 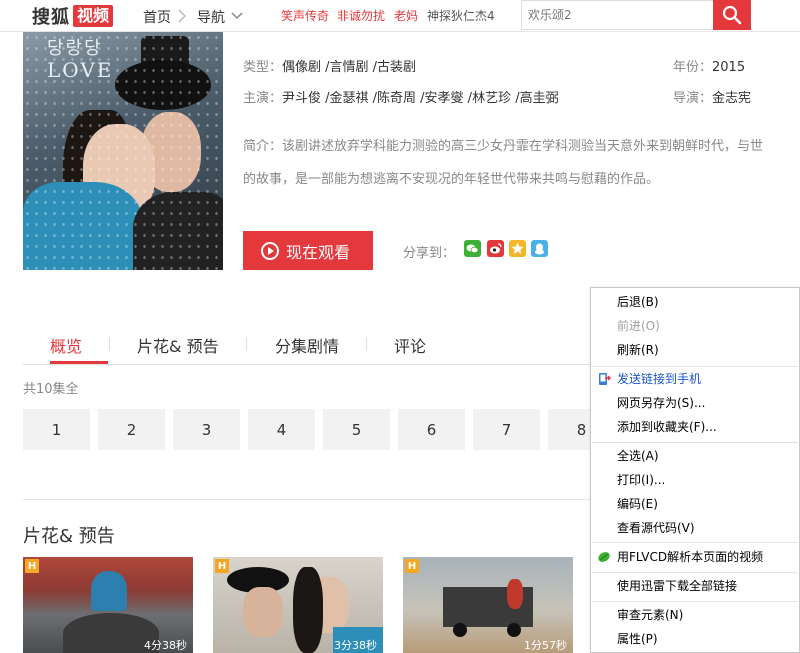 I want to click on search-input, so click(x=618, y=15).